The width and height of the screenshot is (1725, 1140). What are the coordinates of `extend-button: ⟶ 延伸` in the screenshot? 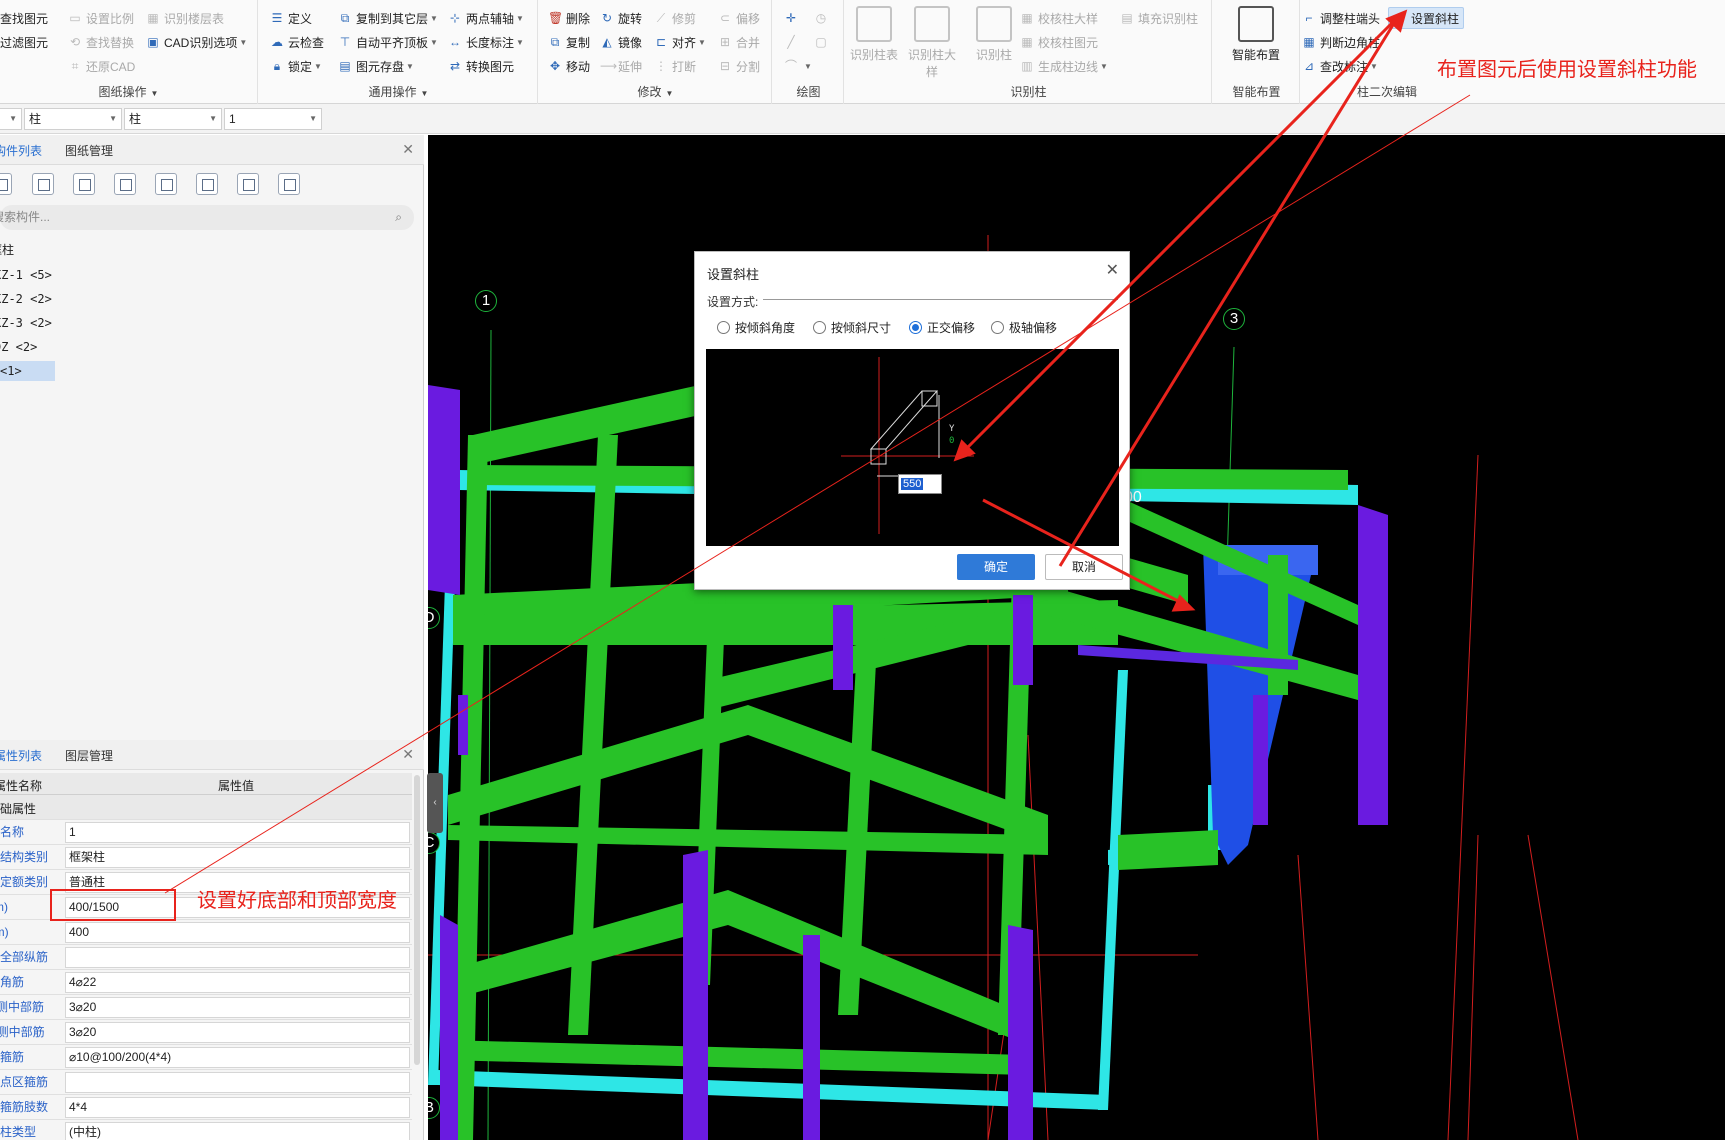 It's located at (621, 66).